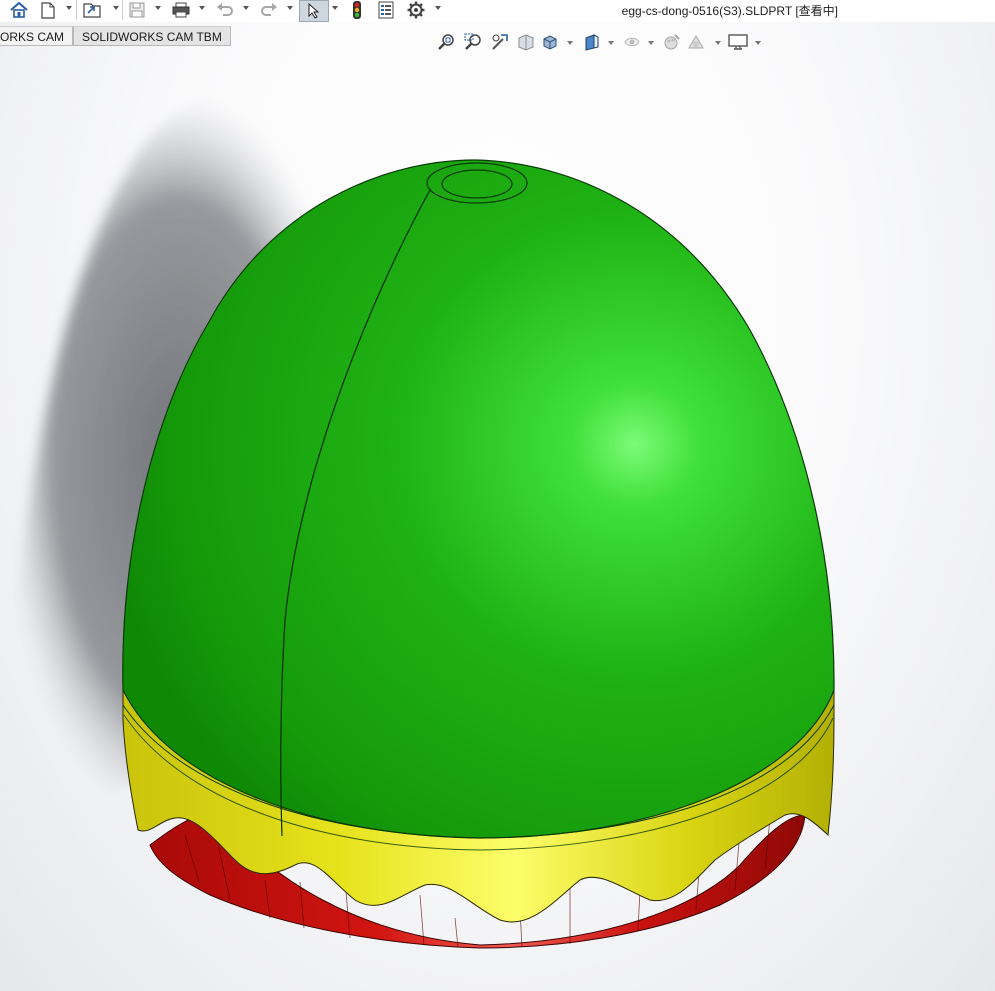 The width and height of the screenshot is (995, 991). What do you see at coordinates (181, 10) in the screenshot?
I see `print-icon` at bounding box center [181, 10].